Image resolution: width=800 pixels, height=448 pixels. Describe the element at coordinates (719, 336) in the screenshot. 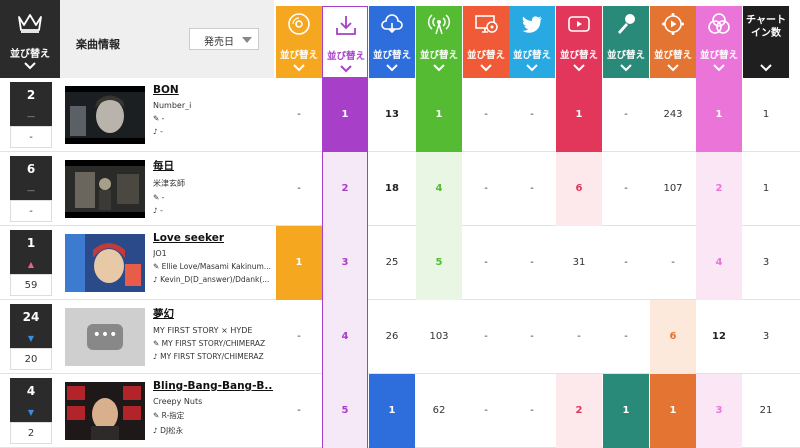

I see `cell-tiktok: 12` at that location.